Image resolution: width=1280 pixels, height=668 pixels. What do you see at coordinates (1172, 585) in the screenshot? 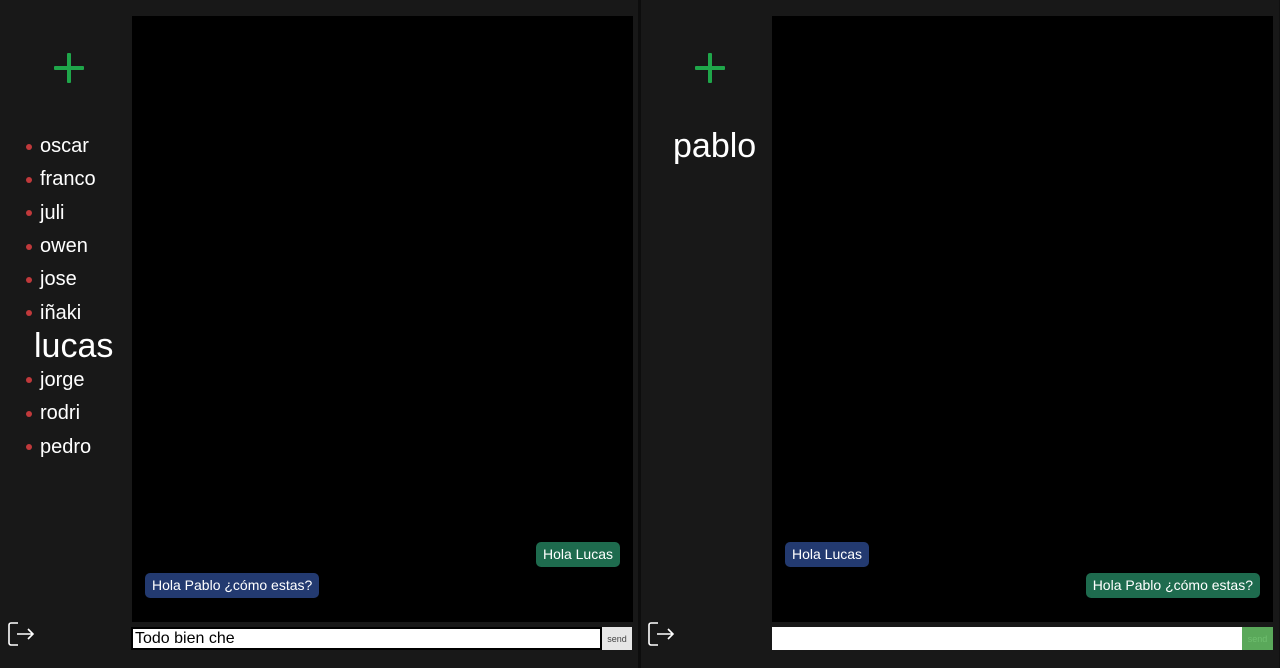
I see `message-bubble-outgoing: Hola Pablo ¿cómo estas?` at bounding box center [1172, 585].